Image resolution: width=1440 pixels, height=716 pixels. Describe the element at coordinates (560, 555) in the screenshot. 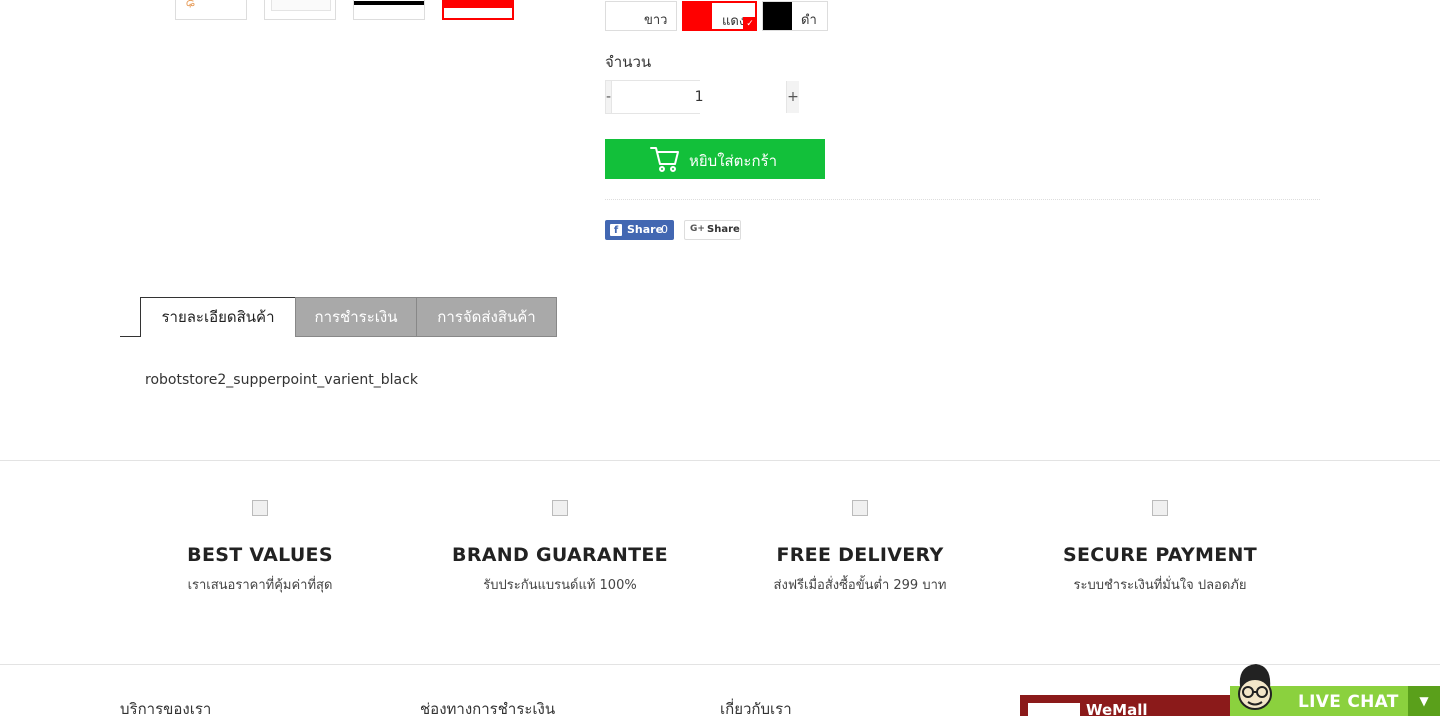

I see `feature-title: BRAND GUARANTEE` at that location.